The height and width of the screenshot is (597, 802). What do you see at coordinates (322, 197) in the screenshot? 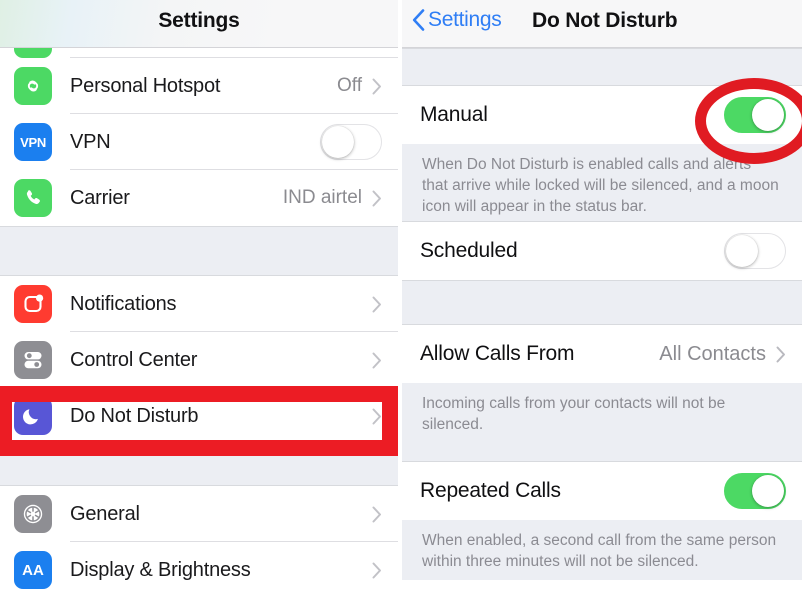
I see `sidebar-item-value: IND airtel` at bounding box center [322, 197].